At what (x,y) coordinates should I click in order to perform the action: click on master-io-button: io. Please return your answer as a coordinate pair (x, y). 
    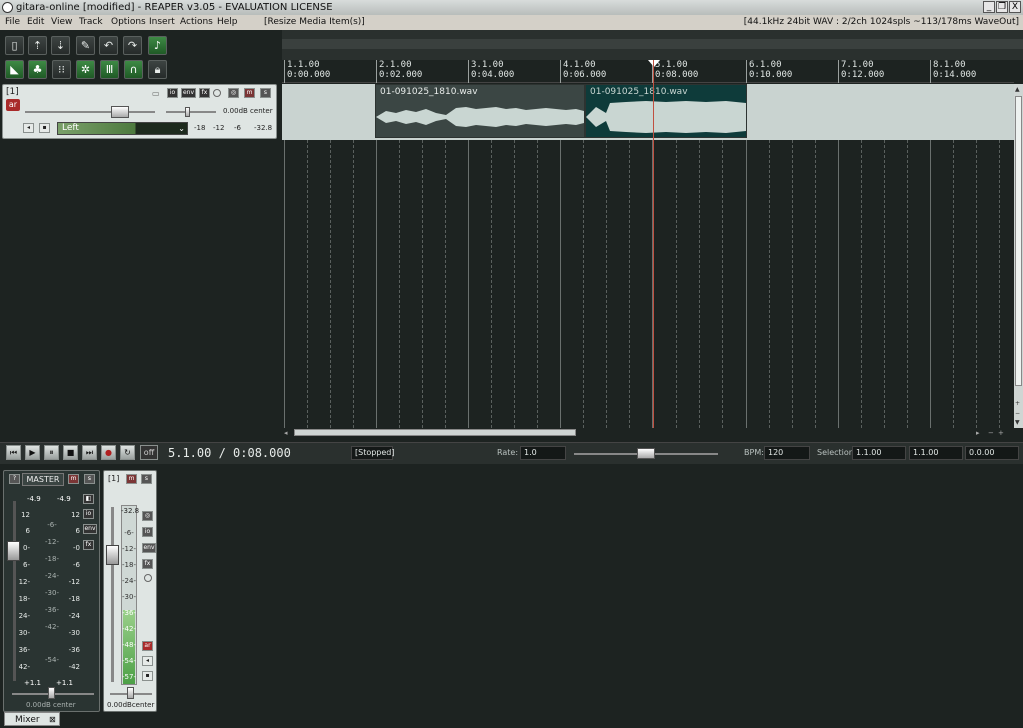
    Looking at the image, I should click on (88, 514).